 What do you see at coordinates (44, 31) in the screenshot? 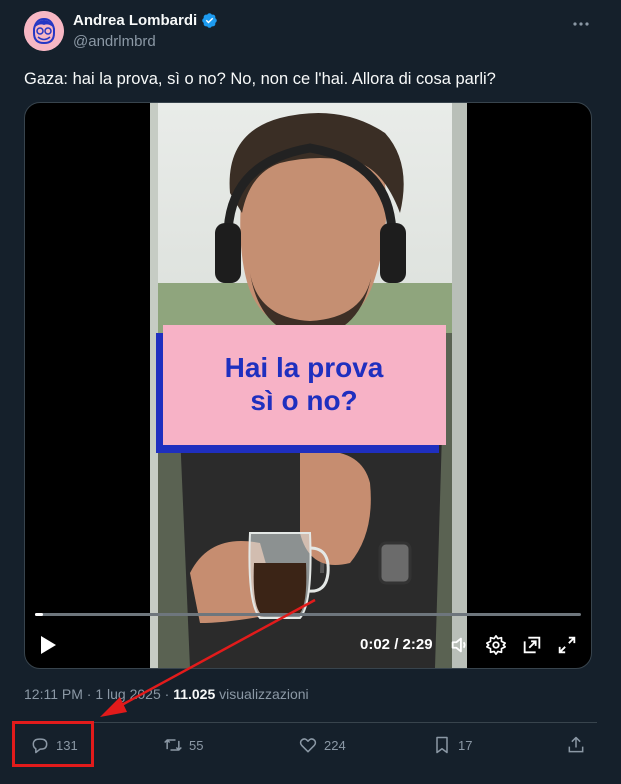
I see `avatar` at bounding box center [44, 31].